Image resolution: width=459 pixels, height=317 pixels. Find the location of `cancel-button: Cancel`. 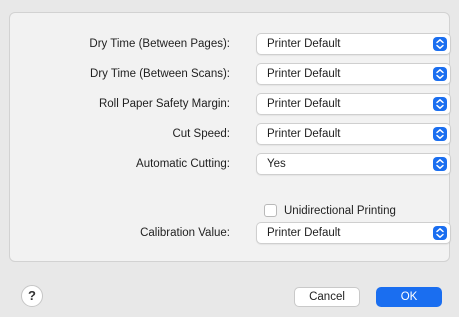

cancel-button: Cancel is located at coordinates (327, 297).